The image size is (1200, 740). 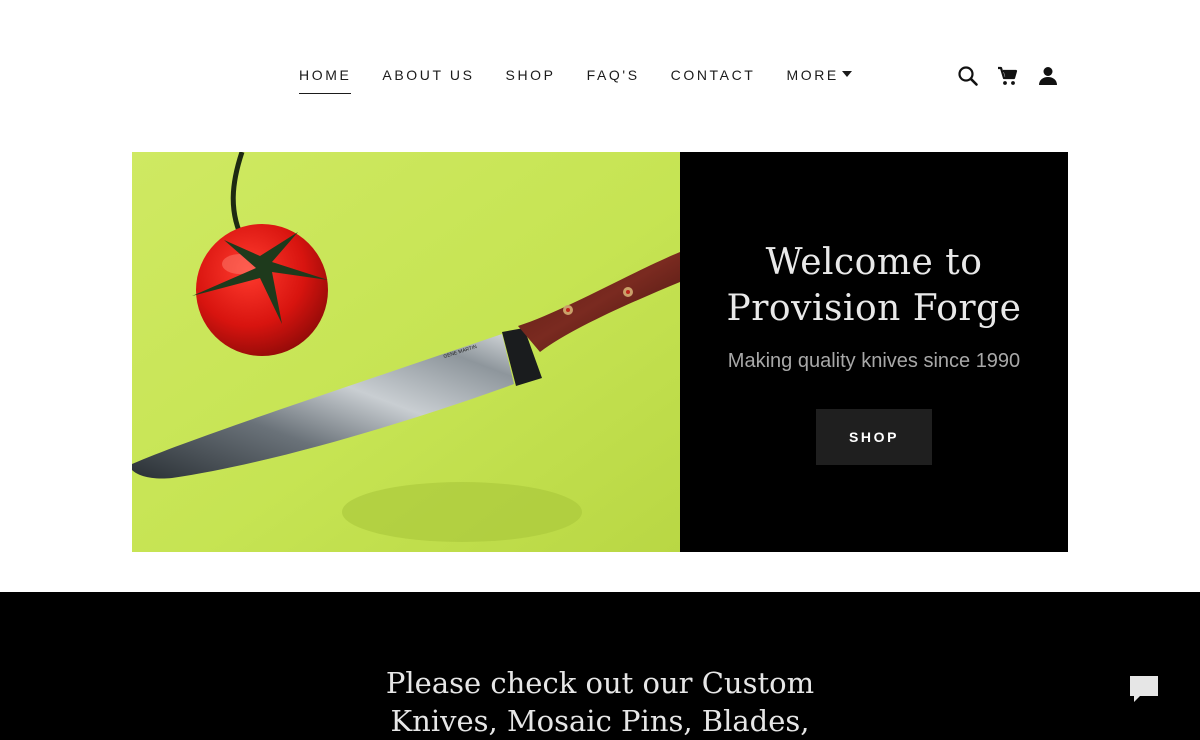 What do you see at coordinates (600, 683) in the screenshot?
I see `intro-heading-line1: Please check out our Custom` at bounding box center [600, 683].